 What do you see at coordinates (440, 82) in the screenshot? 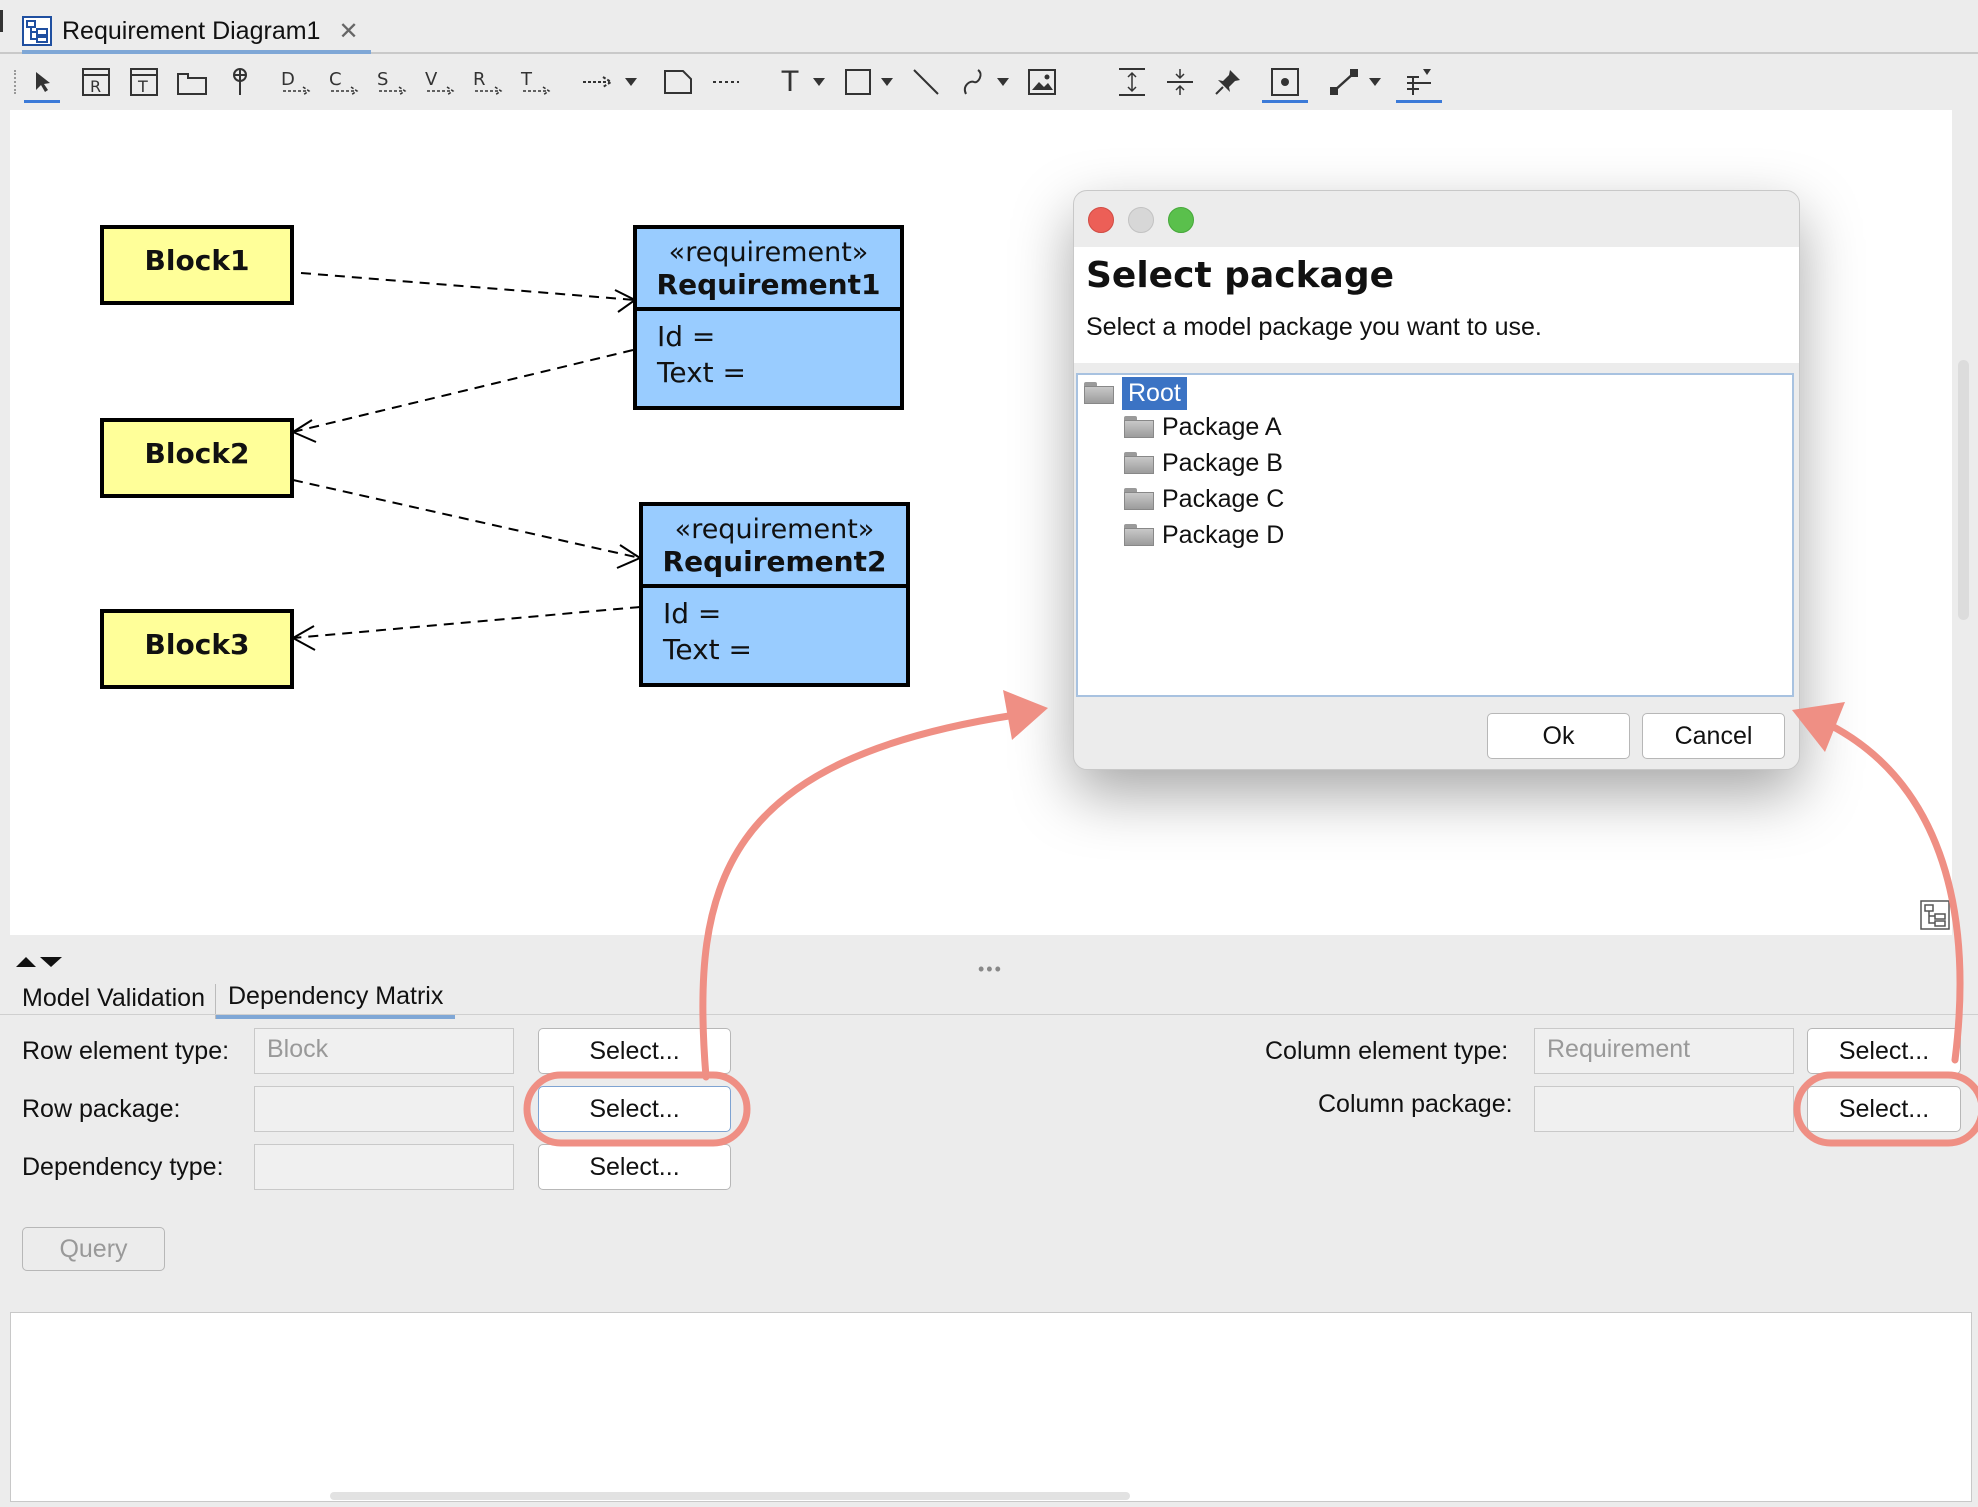
I see `verify-tool-button: V` at bounding box center [440, 82].